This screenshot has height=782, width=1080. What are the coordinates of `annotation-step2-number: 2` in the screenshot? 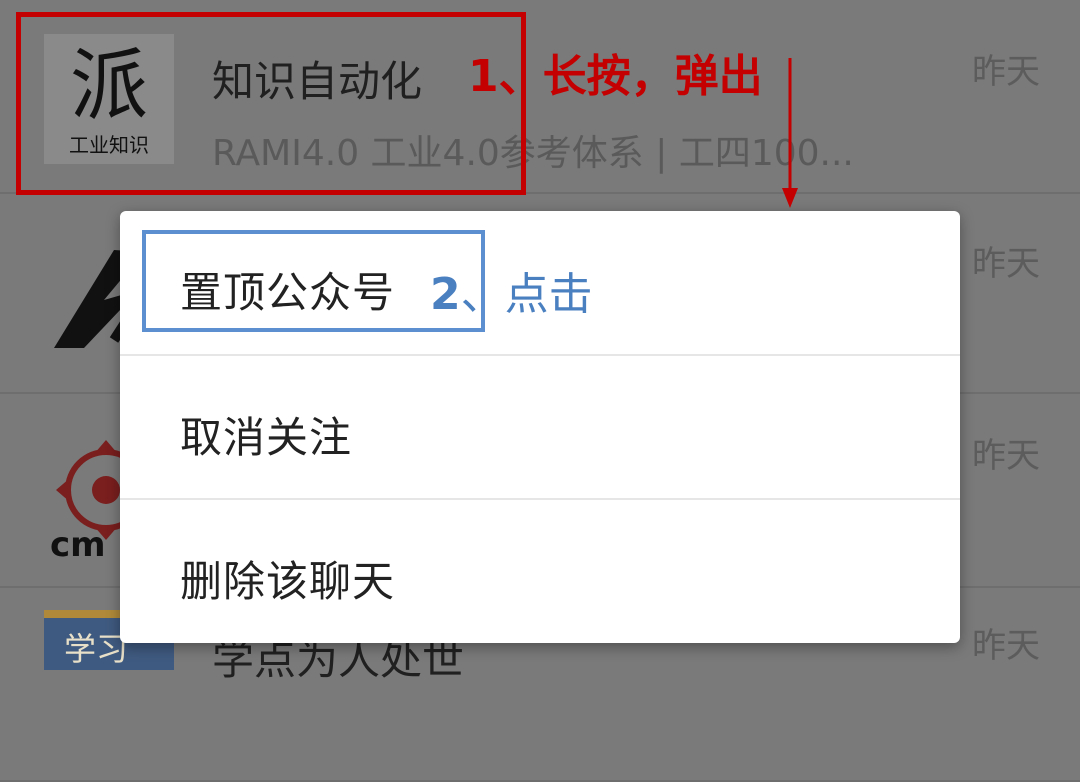 It's located at (445, 294).